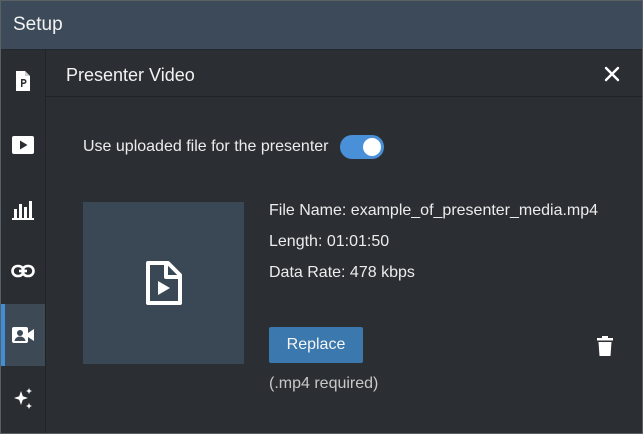 This screenshot has width=643, height=434. I want to click on title-bar: Setup, so click(321, 25).